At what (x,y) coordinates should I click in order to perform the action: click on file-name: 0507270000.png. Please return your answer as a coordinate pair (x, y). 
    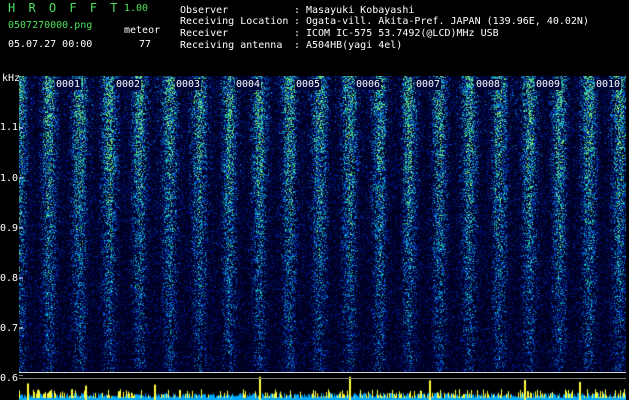
    Looking at the image, I should click on (50, 25).